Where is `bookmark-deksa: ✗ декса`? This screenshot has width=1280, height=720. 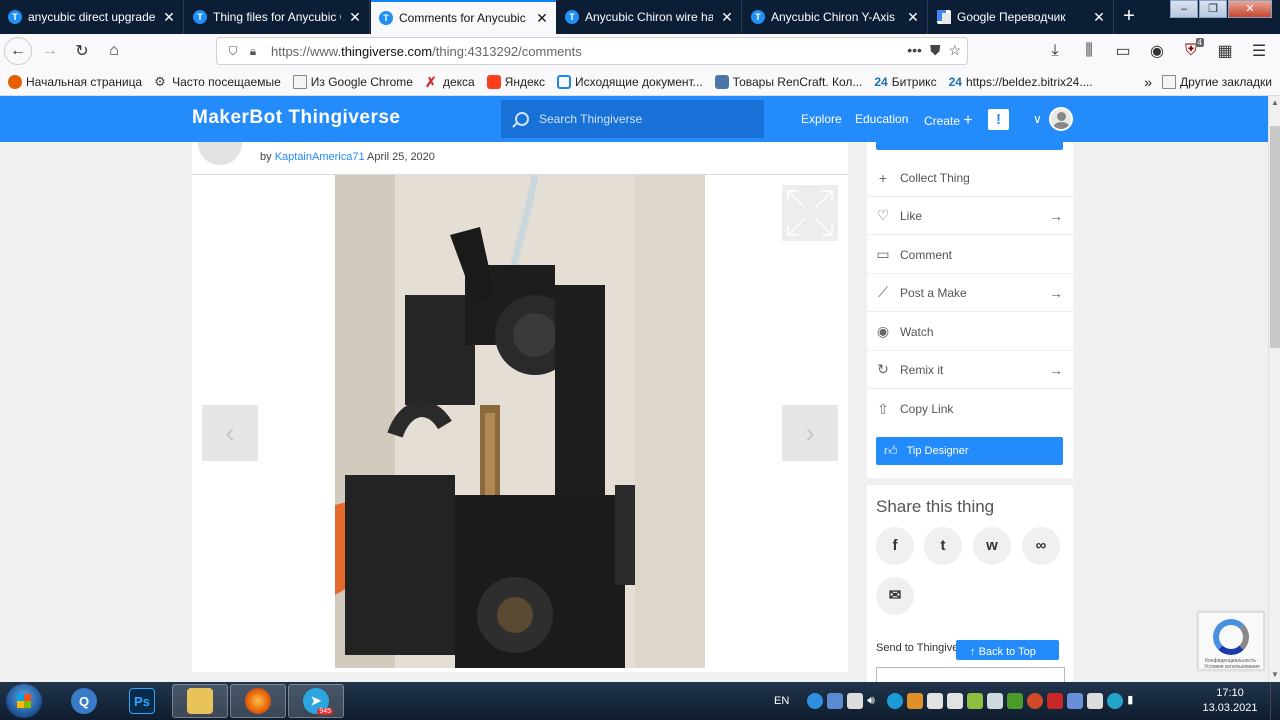 bookmark-deksa: ✗ декса is located at coordinates (450, 82).